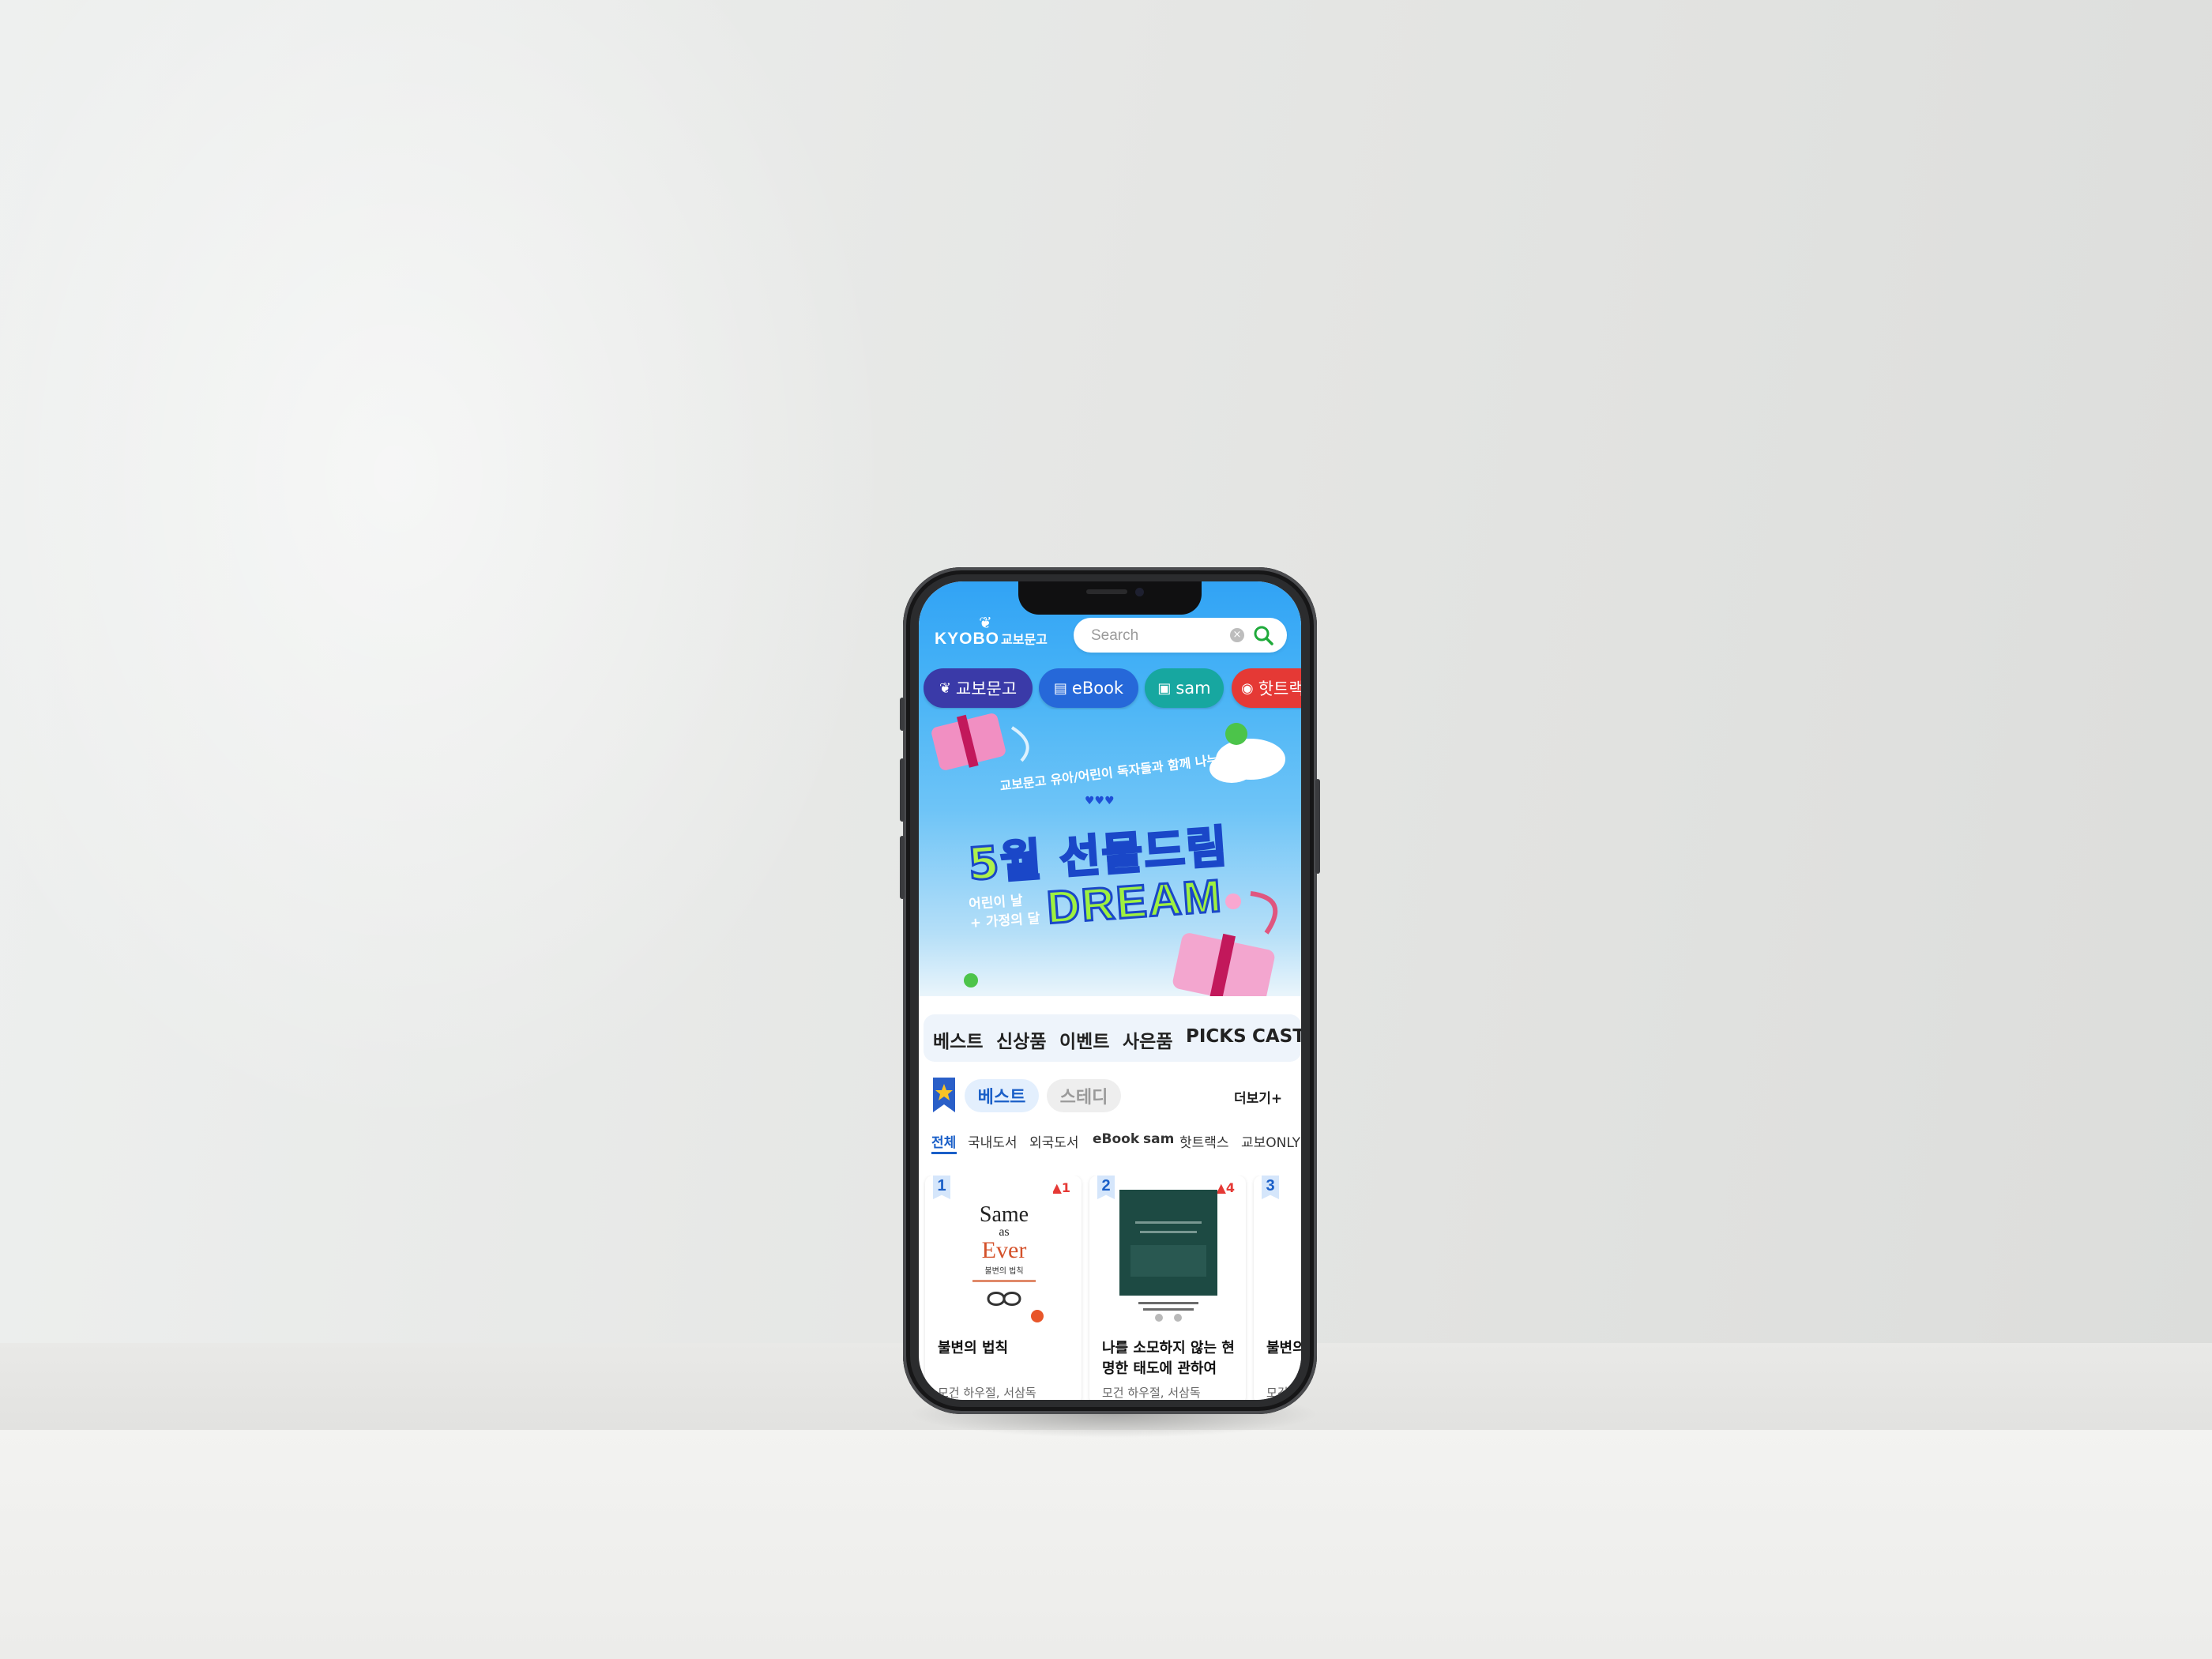  What do you see at coordinates (1233, 901) in the screenshot?
I see `flower-icon` at bounding box center [1233, 901].